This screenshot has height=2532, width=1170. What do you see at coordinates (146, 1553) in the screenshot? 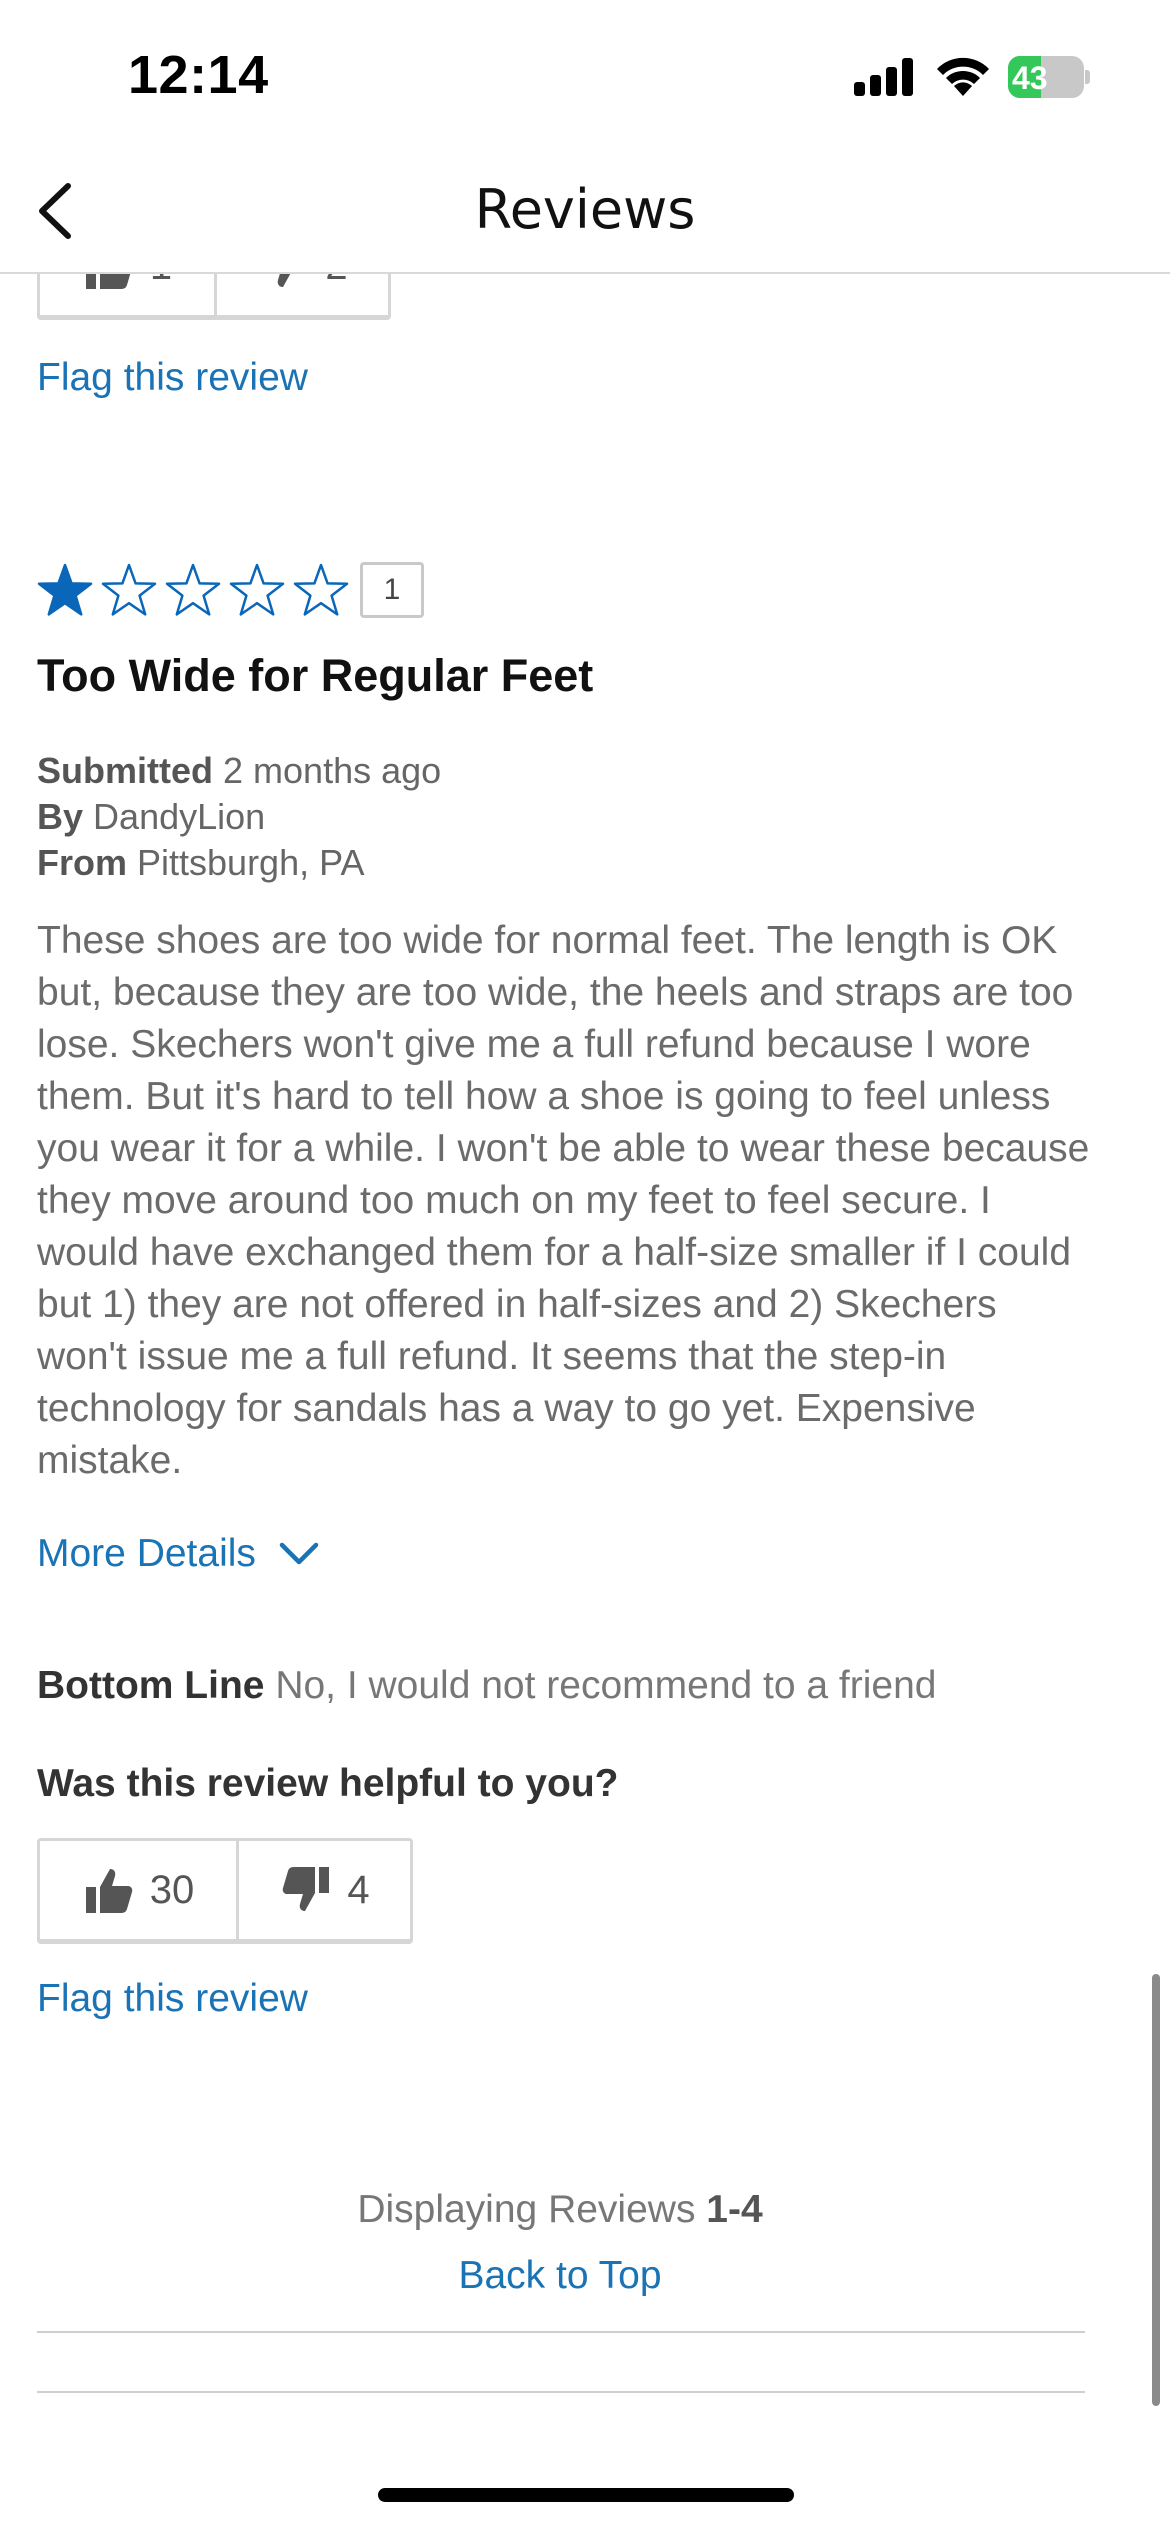
I see `more-details-label: More Details` at bounding box center [146, 1553].